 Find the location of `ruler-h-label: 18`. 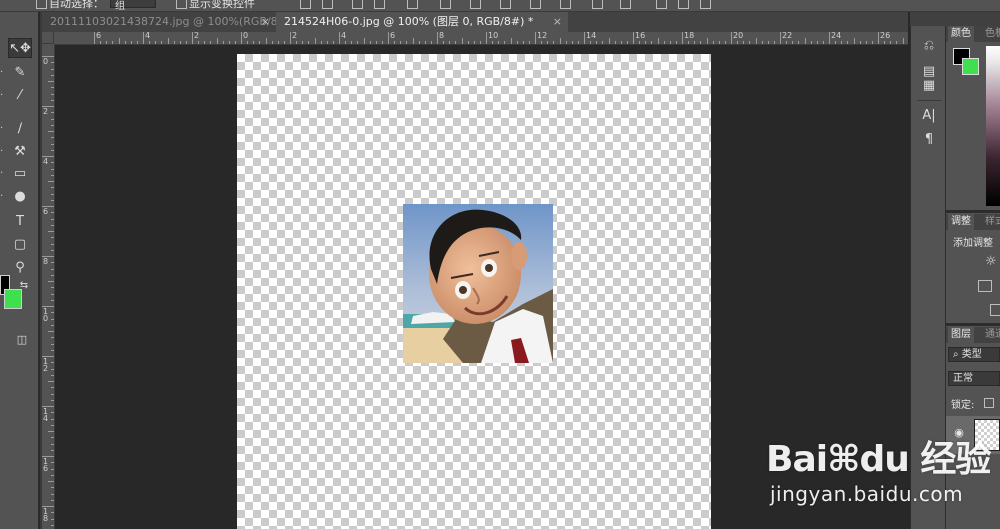

ruler-h-label: 18 is located at coordinates (689, 36).